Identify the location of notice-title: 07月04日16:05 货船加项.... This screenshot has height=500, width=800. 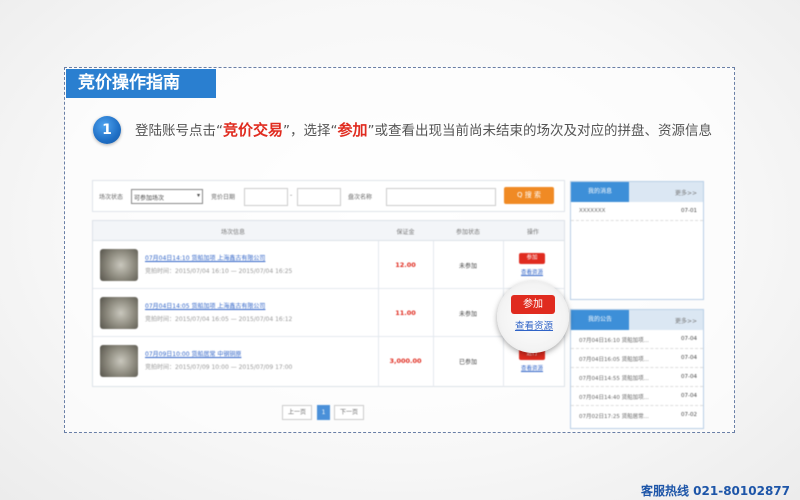
(614, 360).